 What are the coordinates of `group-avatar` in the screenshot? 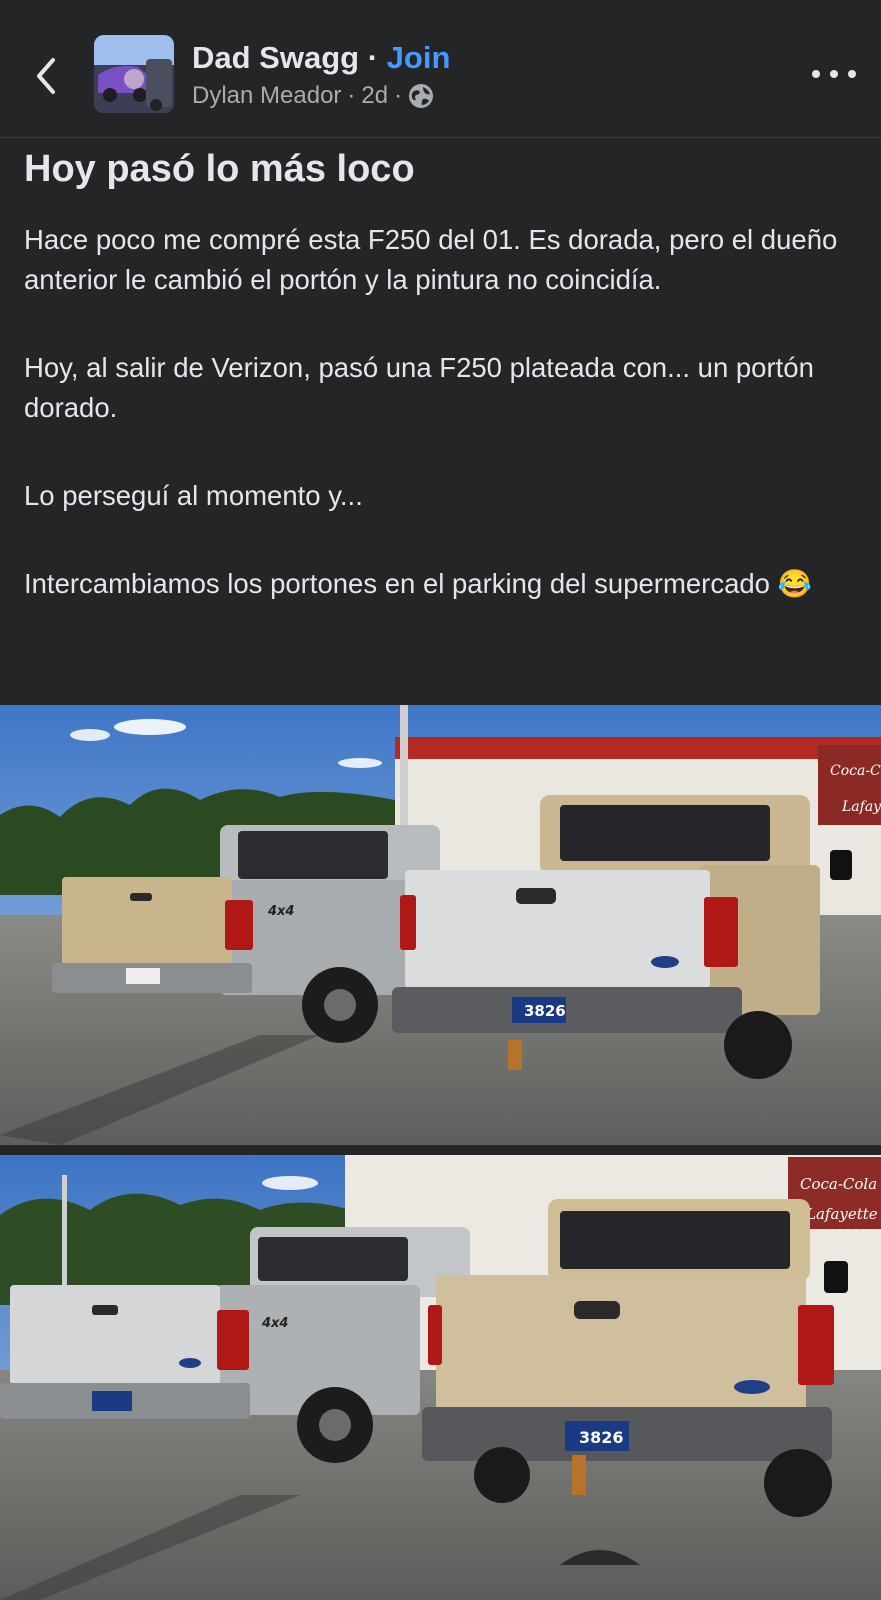 It's located at (134, 74).